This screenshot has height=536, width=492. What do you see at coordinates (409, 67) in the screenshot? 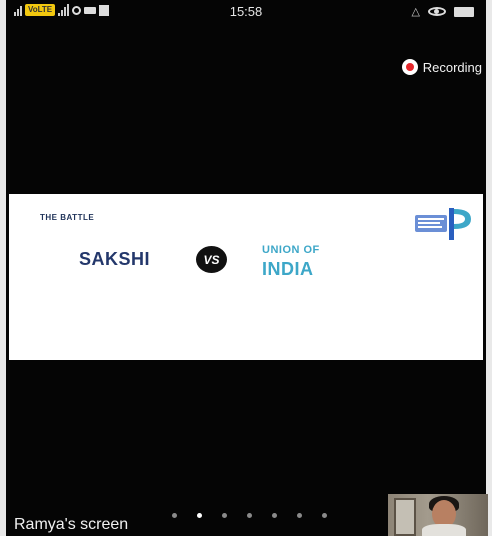
I see `record-icon` at bounding box center [409, 67].